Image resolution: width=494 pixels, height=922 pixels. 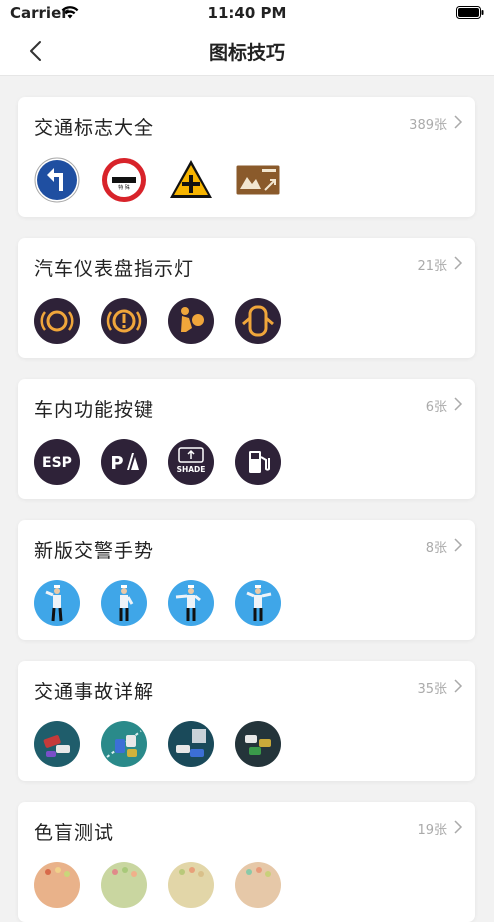 What do you see at coordinates (436, 407) in the screenshot?
I see `card-count: 6张` at bounding box center [436, 407].